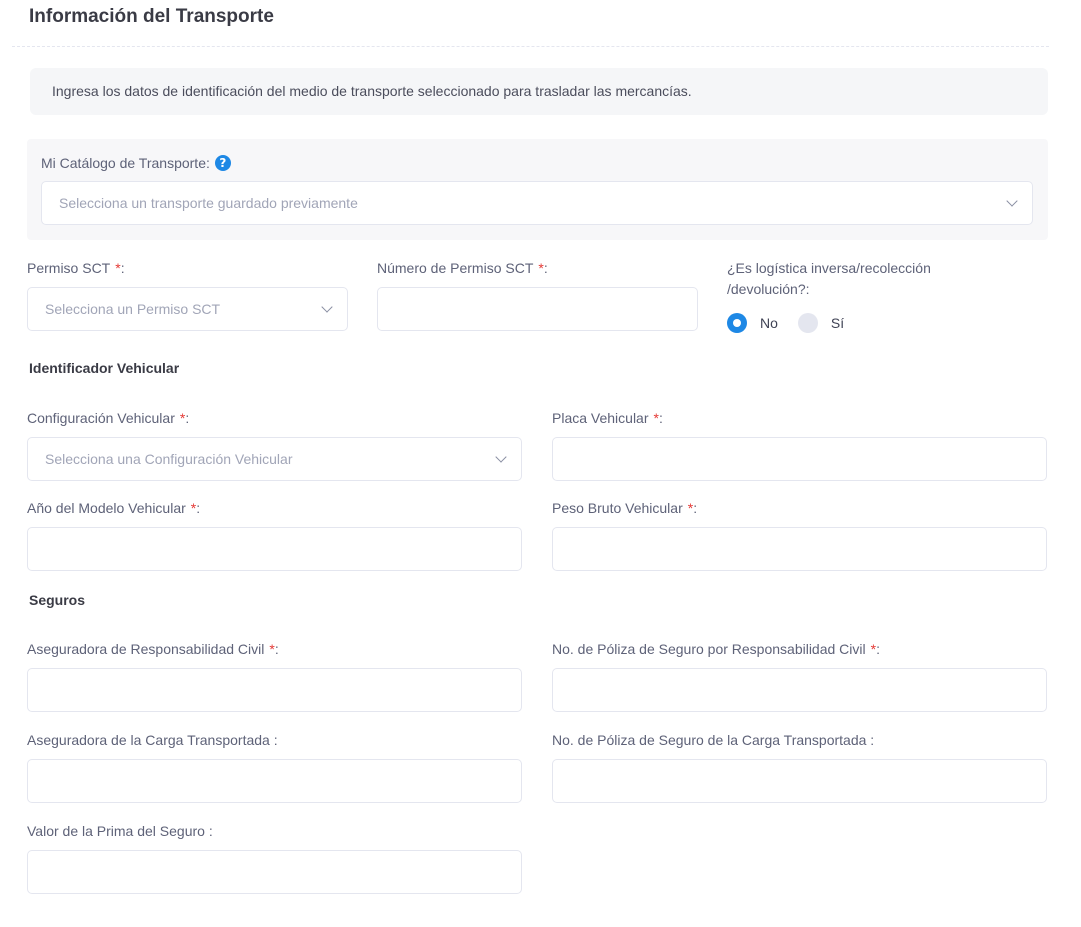  I want to click on radio-no, so click(737, 323).